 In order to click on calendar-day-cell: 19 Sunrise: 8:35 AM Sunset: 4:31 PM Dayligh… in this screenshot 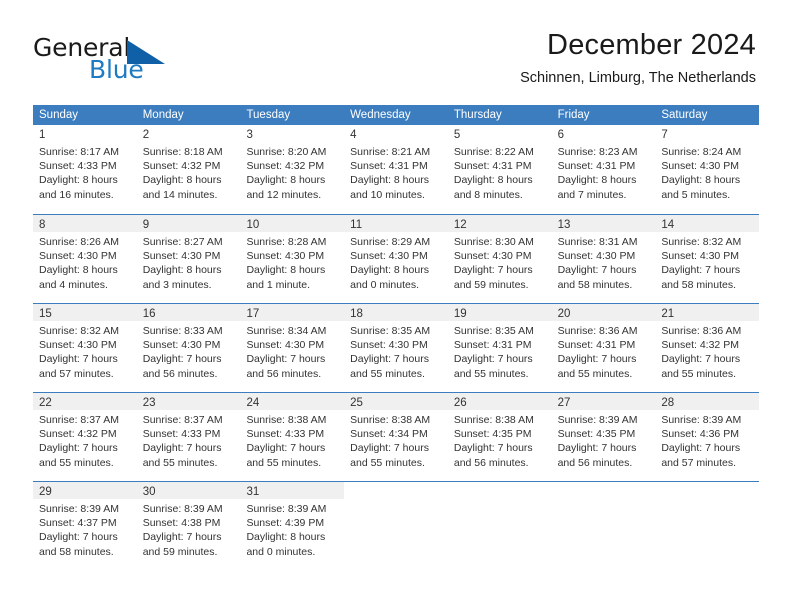, I will do `click(499, 348)`.